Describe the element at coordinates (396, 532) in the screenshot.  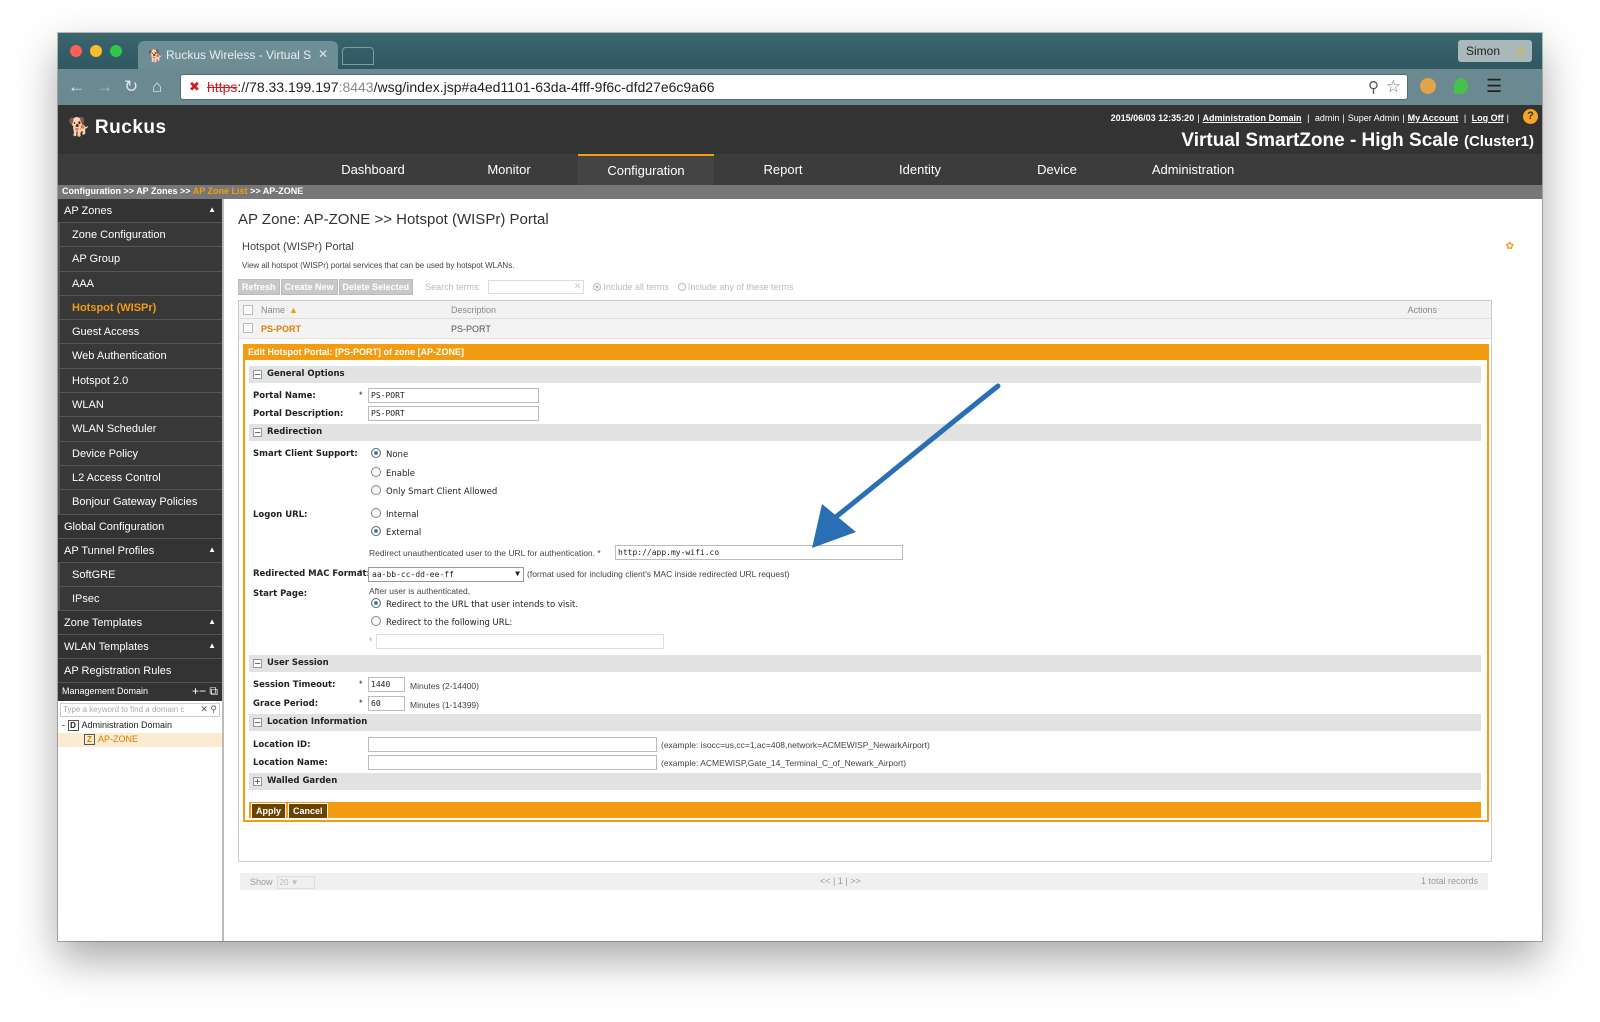
I see `logon-url-external: External` at that location.